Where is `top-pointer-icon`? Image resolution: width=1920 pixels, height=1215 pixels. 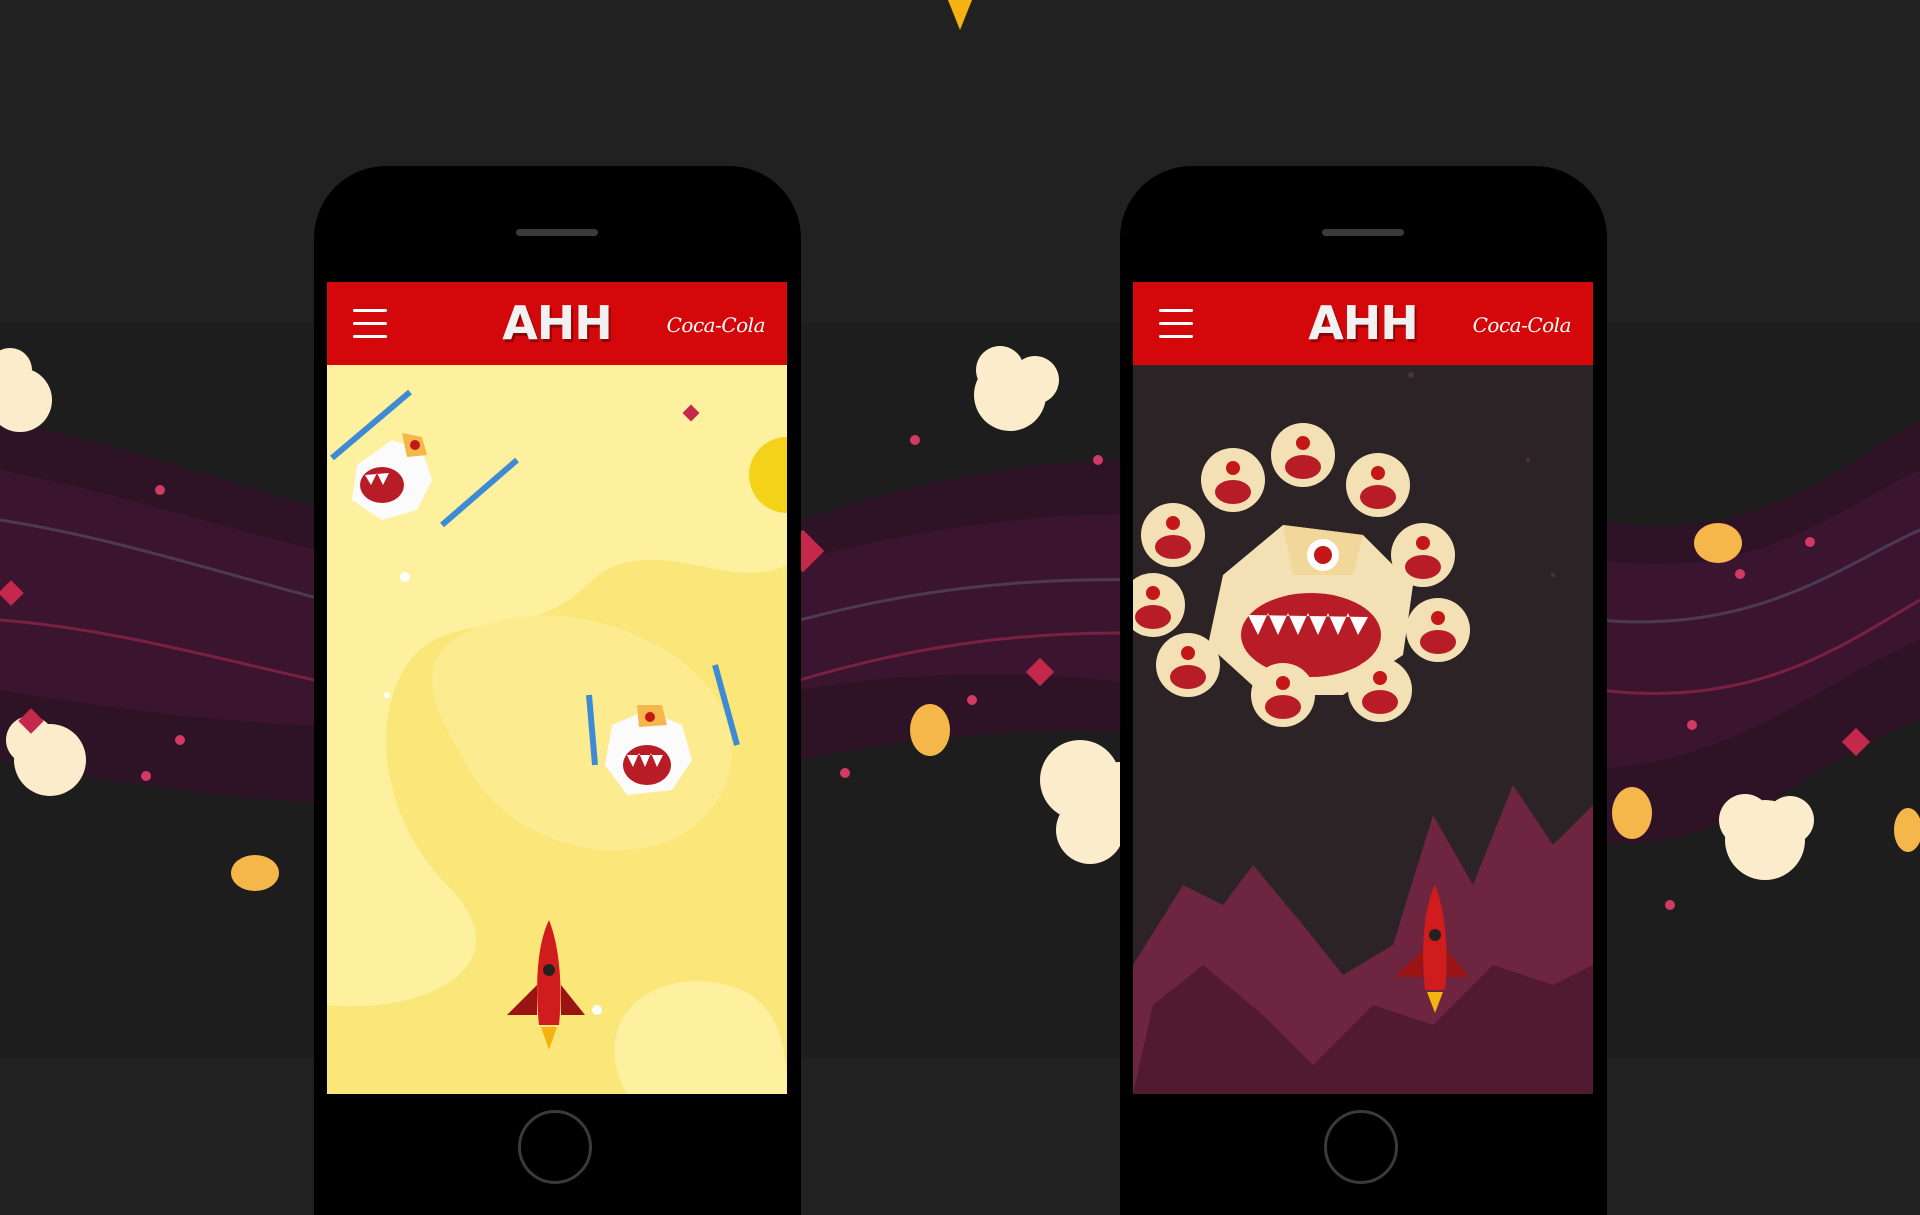 top-pointer-icon is located at coordinates (960, 15).